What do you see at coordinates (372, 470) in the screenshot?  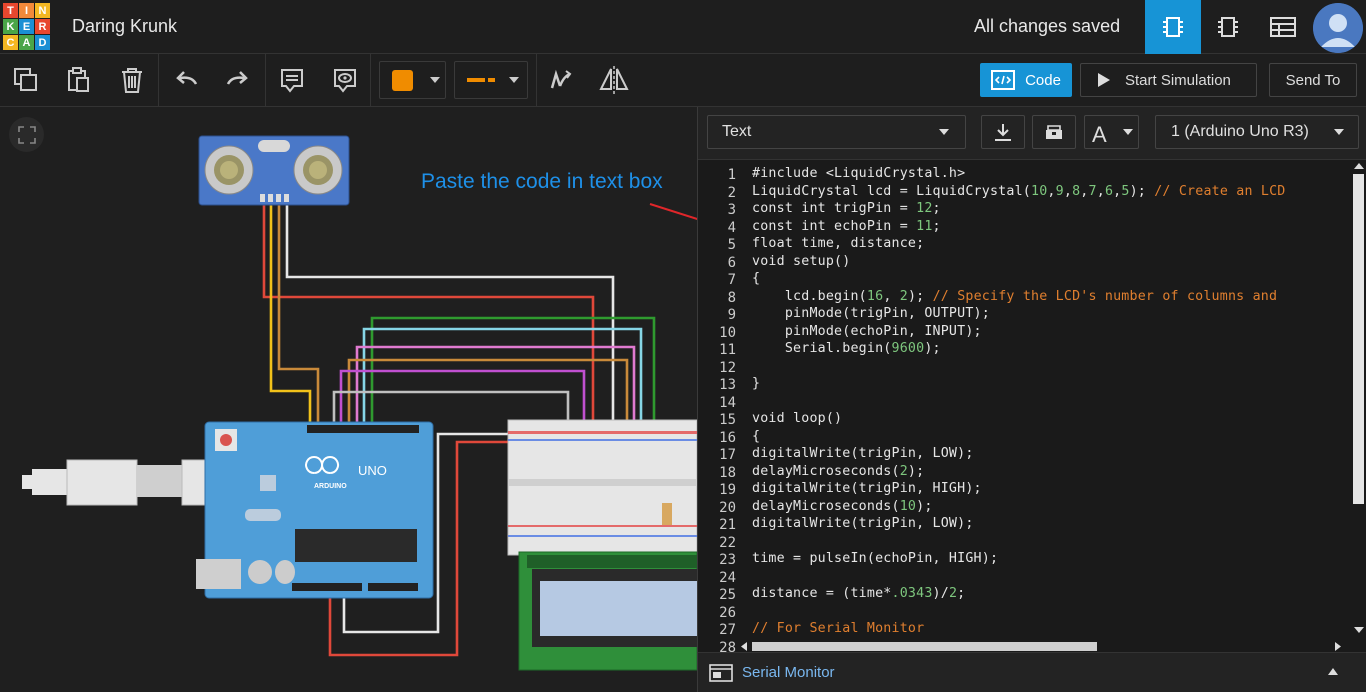 I see `arduino-model-label: UNO` at bounding box center [372, 470].